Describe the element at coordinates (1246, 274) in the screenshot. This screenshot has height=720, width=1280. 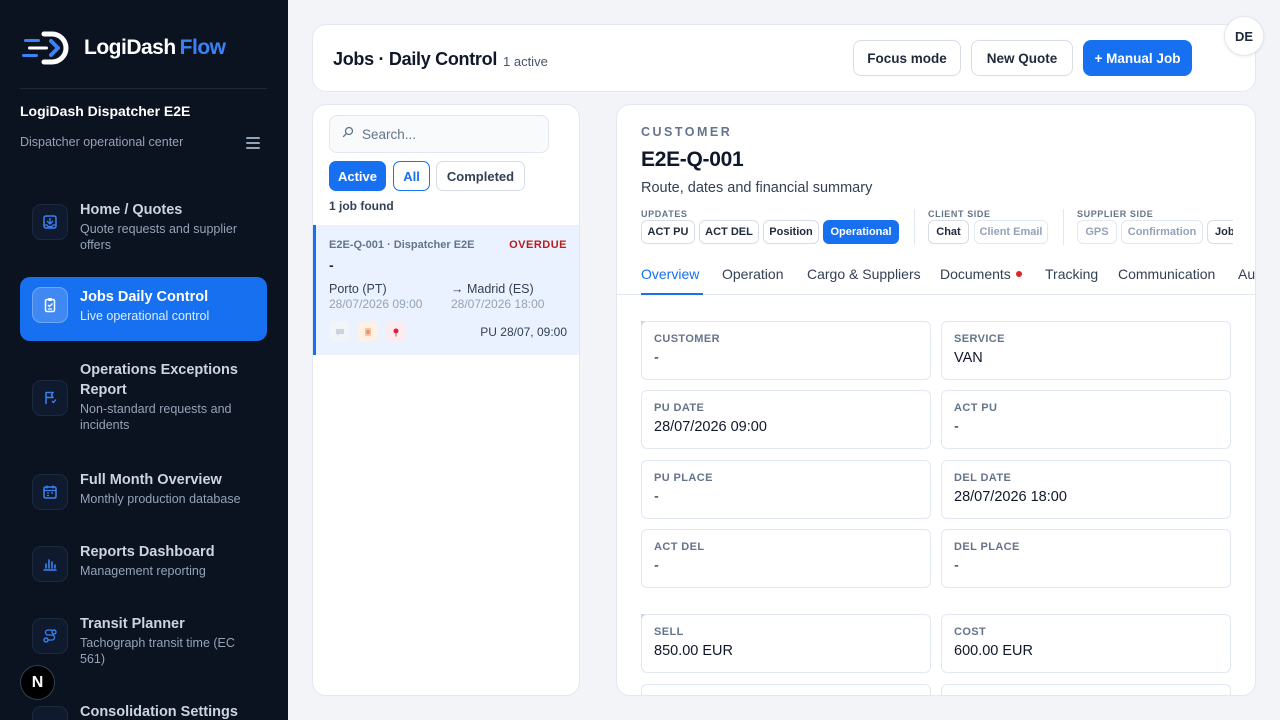
I see `tab-au: Au` at that location.